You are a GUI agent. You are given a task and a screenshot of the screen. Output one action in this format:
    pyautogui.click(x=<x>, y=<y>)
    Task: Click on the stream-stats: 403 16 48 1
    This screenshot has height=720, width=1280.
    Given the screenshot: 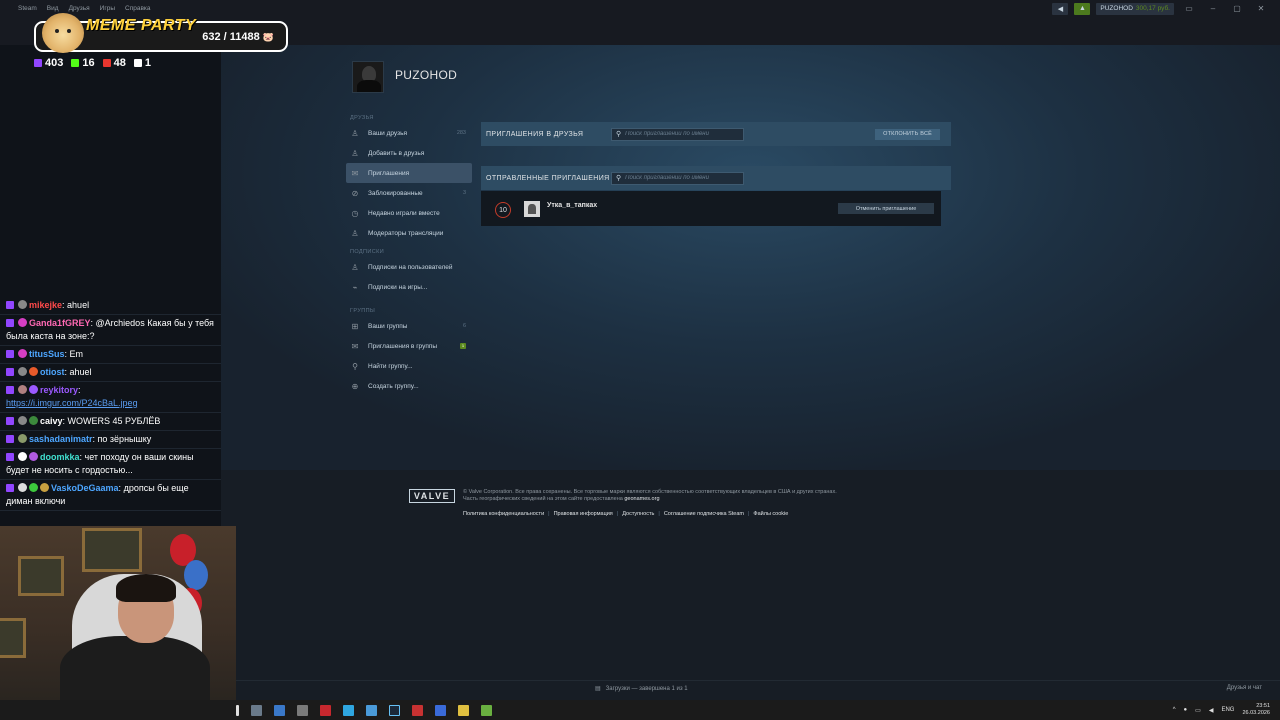 What is the action you would take?
    pyautogui.click(x=92, y=63)
    